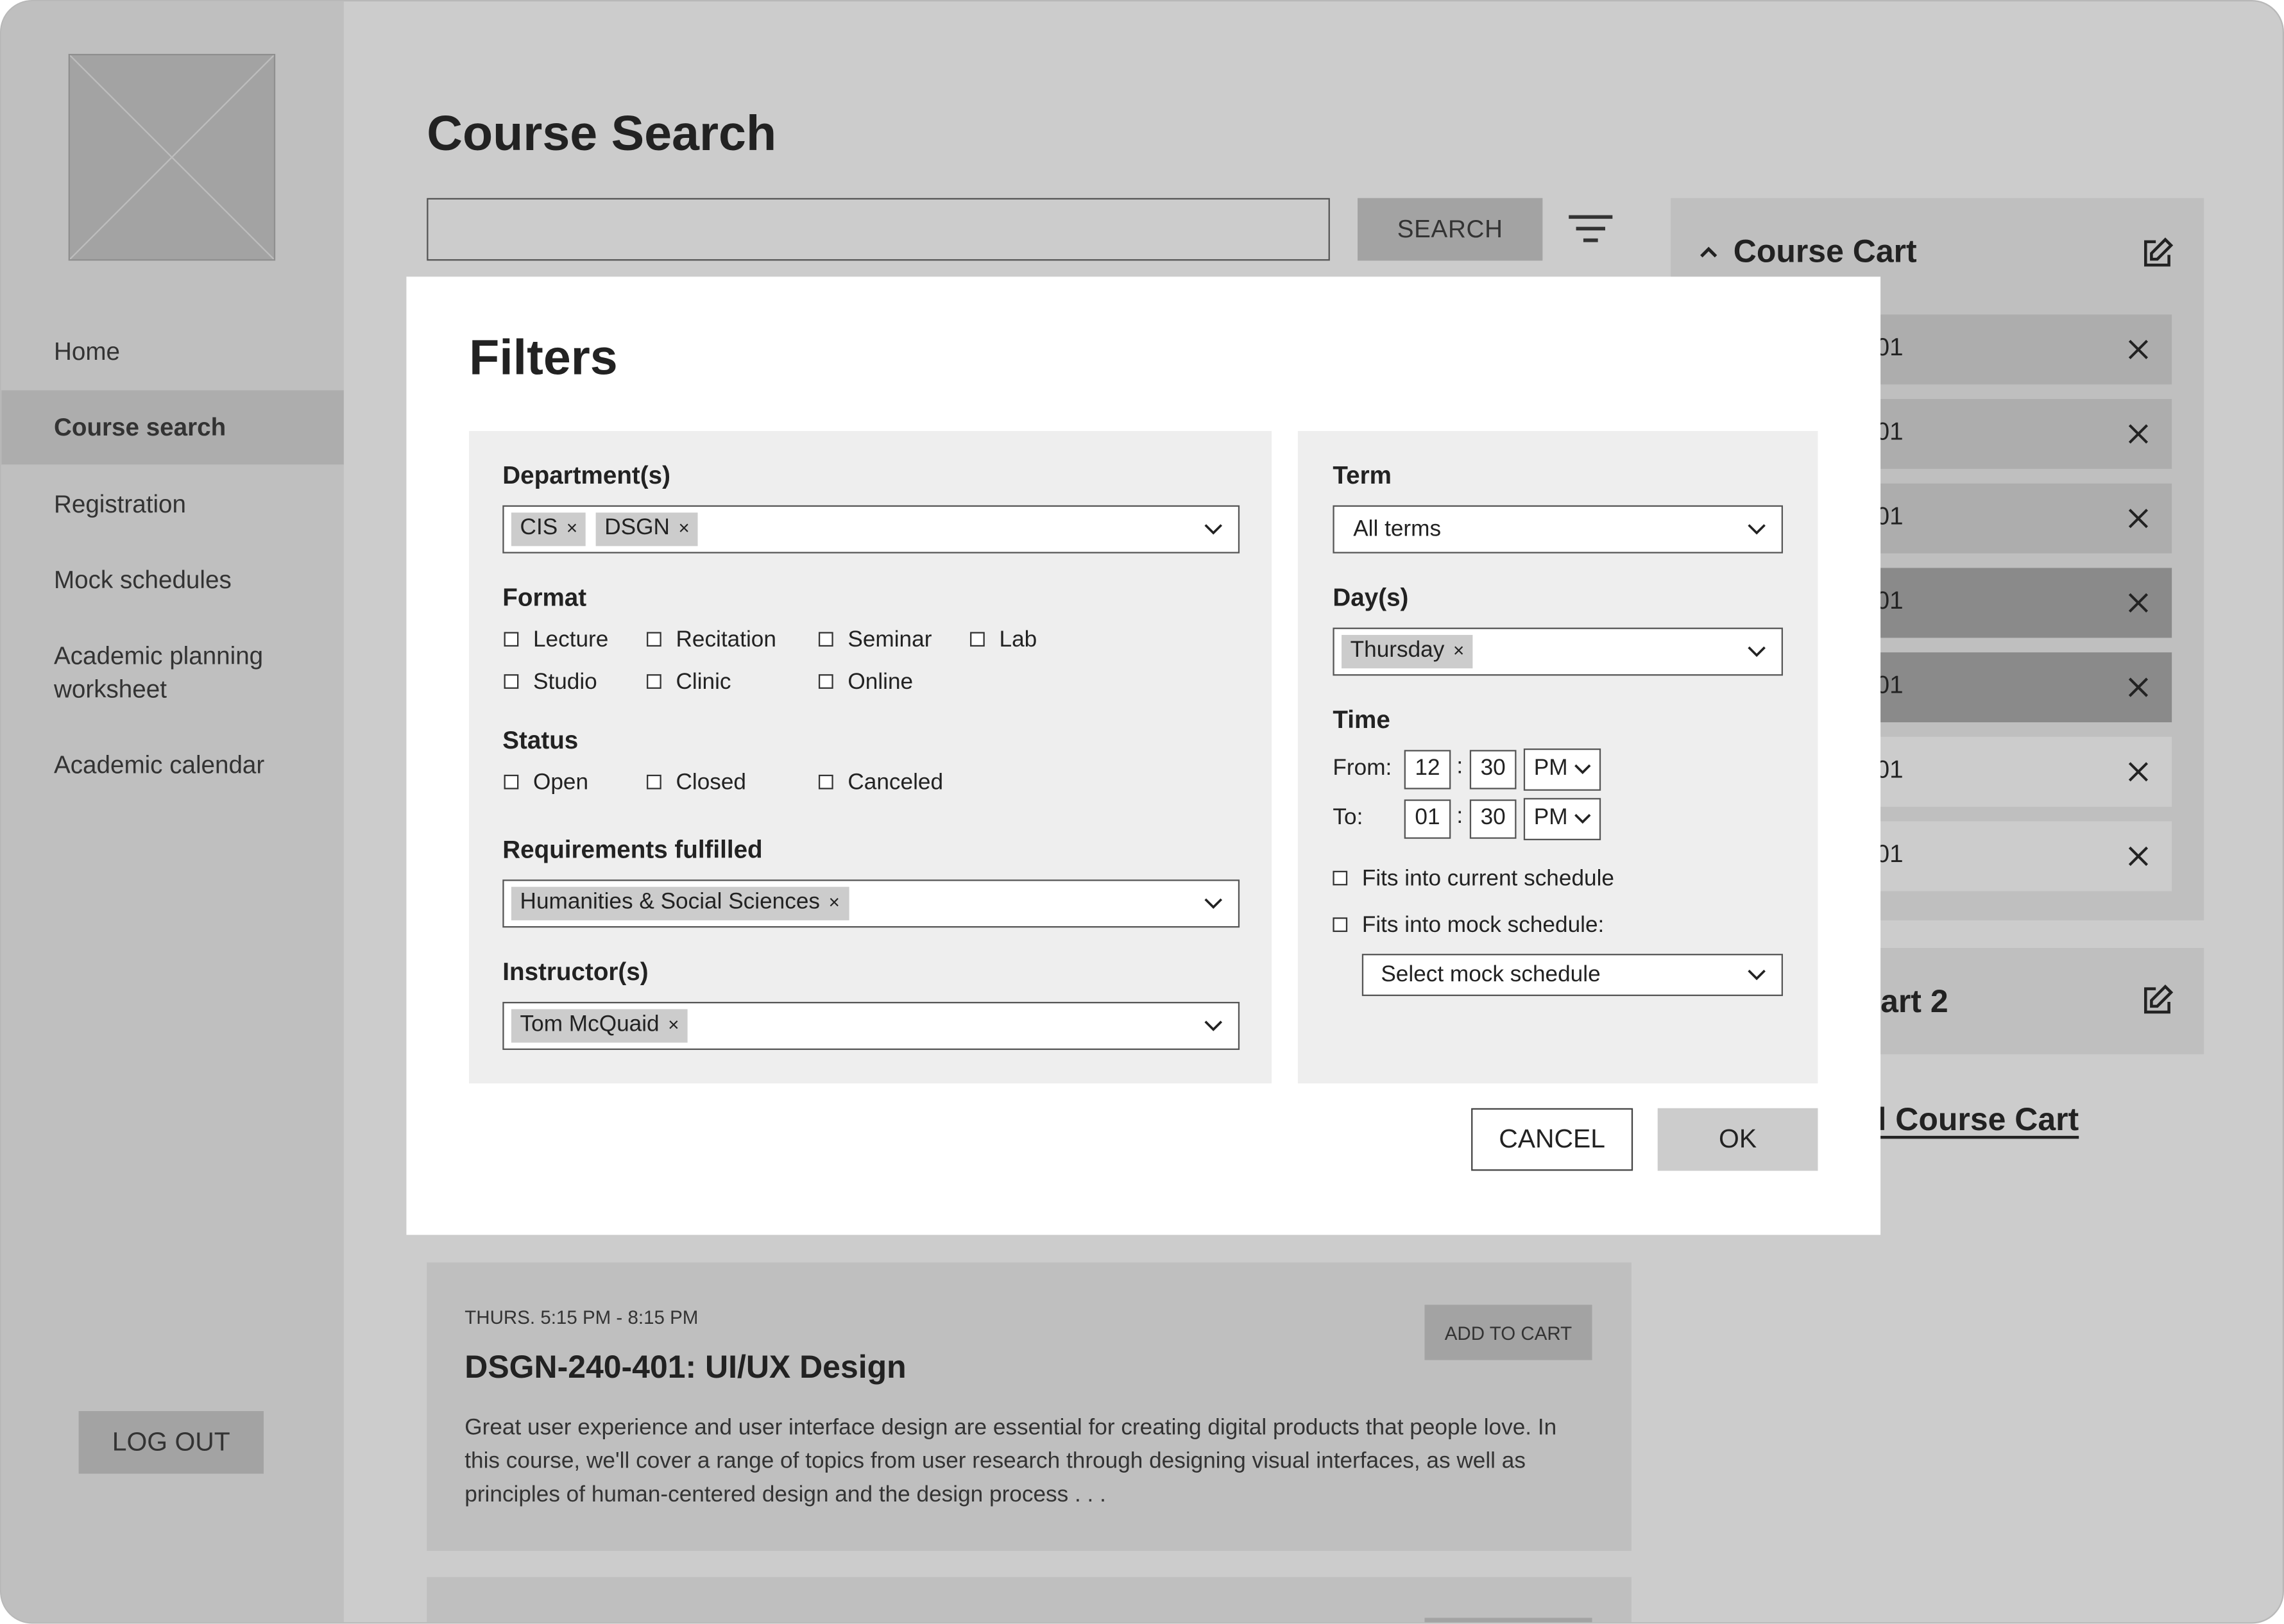 Image resolution: width=2284 pixels, height=1624 pixels. Describe the element at coordinates (540, 740) in the screenshot. I see `status-label: Status` at that location.